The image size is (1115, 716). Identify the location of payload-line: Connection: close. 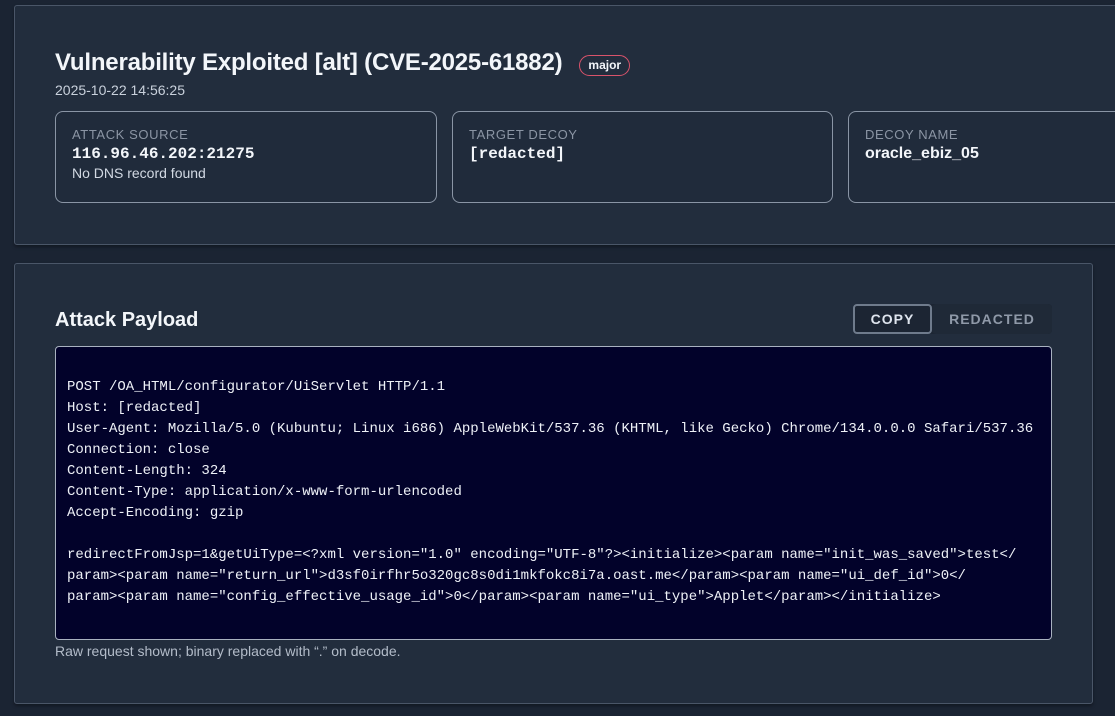
(138, 450).